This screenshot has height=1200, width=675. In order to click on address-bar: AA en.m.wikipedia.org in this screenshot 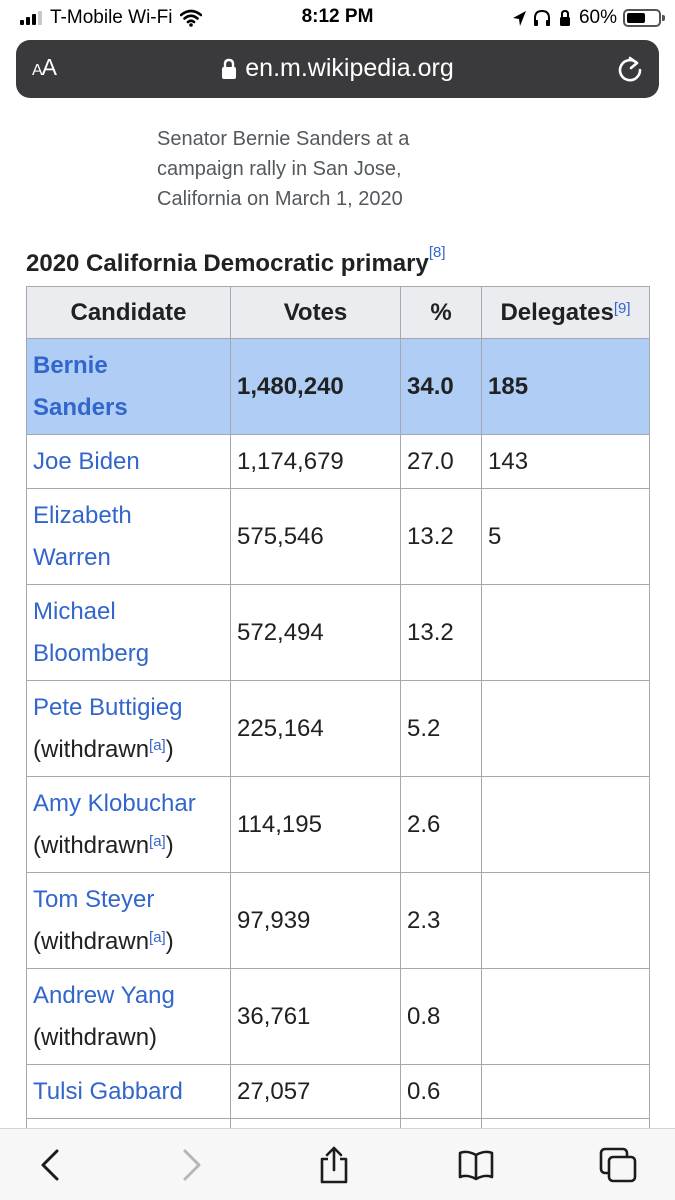, I will do `click(337, 69)`.